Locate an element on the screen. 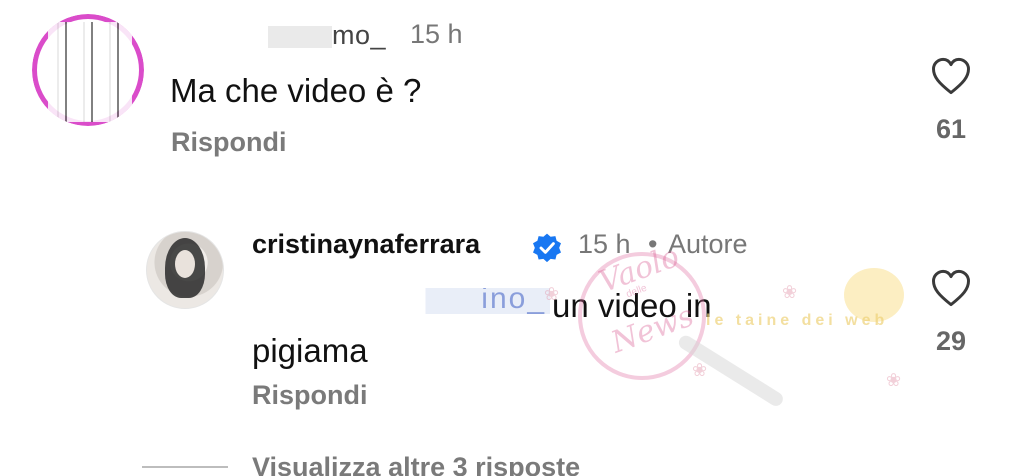 Image resolution: width=1024 pixels, height=476 pixels. view-more-replies-button: Visualizza altre 3 risposte is located at coordinates (416, 464).